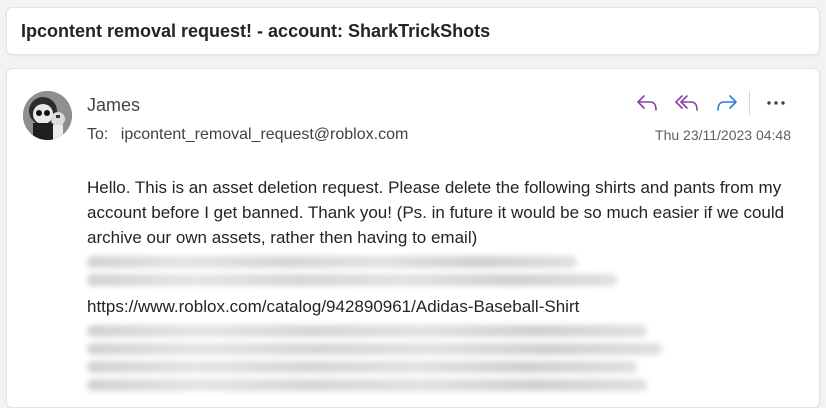 This screenshot has height=408, width=826. Describe the element at coordinates (113, 105) in the screenshot. I see `sender-name: James` at that location.